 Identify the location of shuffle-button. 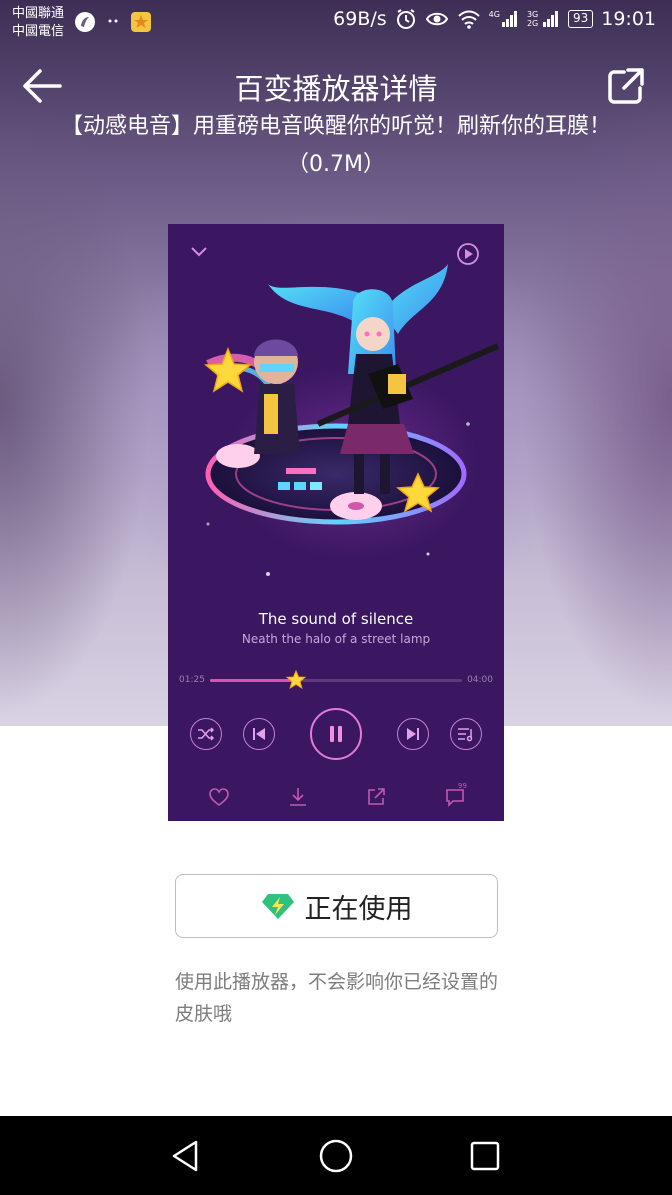
(206, 734).